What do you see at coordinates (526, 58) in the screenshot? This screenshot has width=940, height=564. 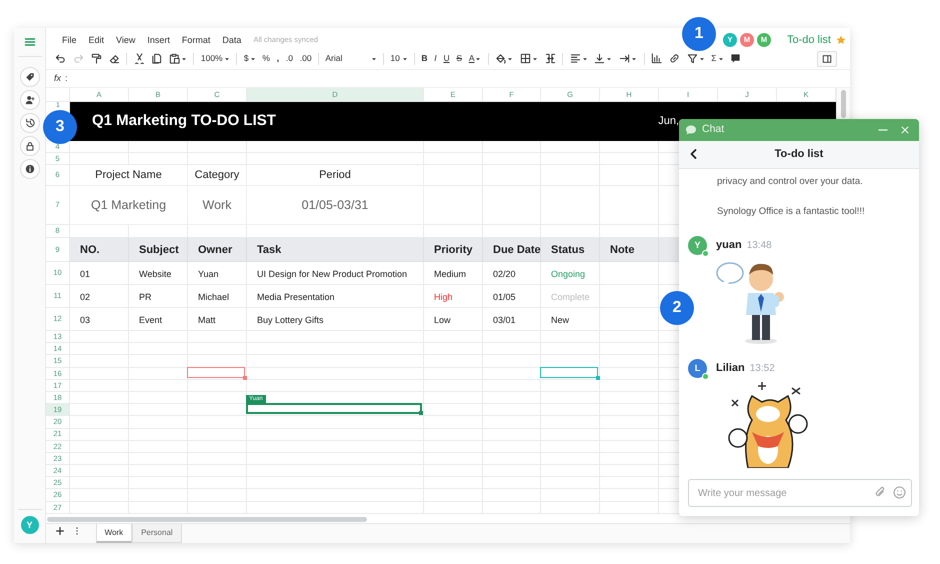 I see `borders-icon` at bounding box center [526, 58].